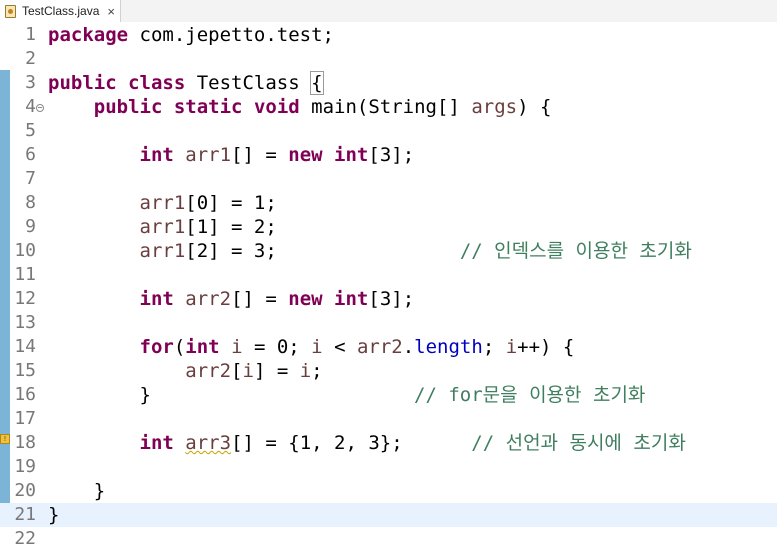 The image size is (777, 555). Describe the element at coordinates (530, 395) in the screenshot. I see `code-token: // for문을 이용한 초기화` at that location.